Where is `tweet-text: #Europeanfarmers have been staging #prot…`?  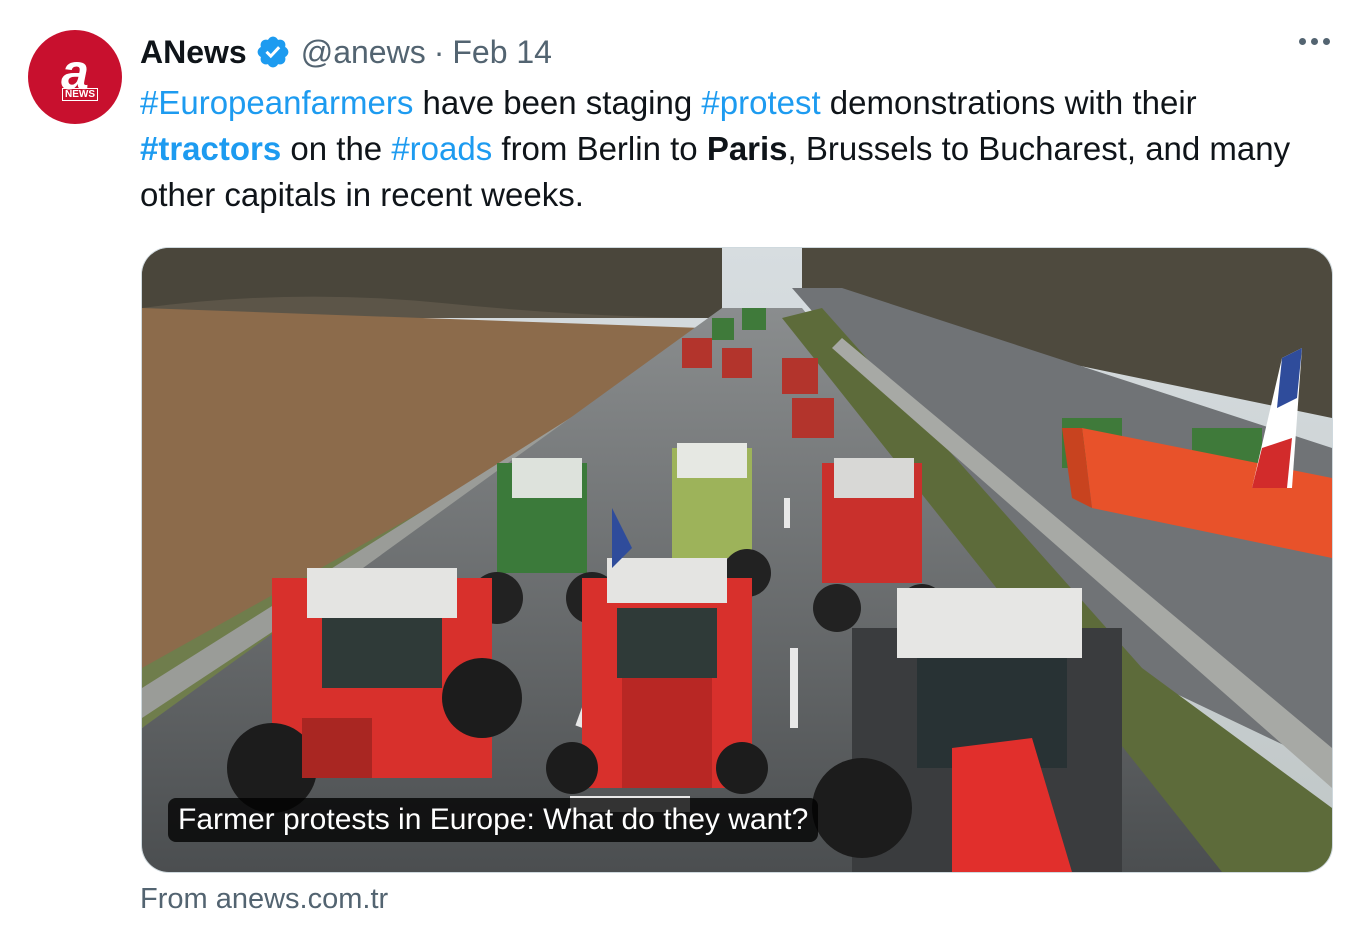 tweet-text: #Europeanfarmers have been staging #prot… is located at coordinates (730, 149).